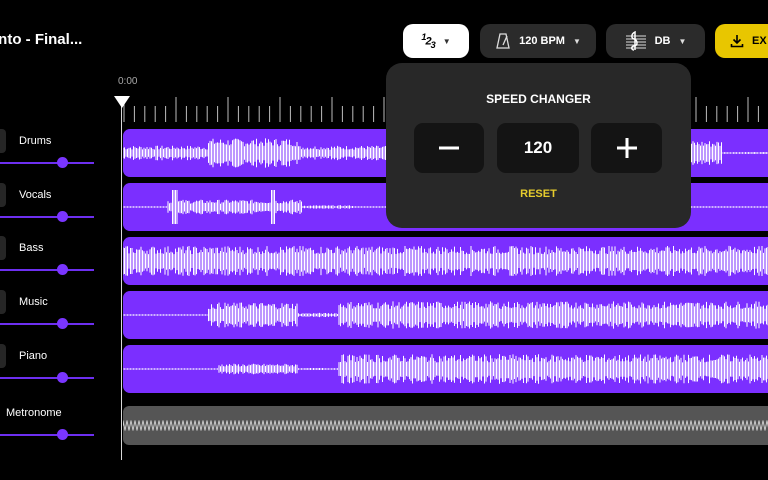  I want to click on reset-speed-button: RESET, so click(538, 194).